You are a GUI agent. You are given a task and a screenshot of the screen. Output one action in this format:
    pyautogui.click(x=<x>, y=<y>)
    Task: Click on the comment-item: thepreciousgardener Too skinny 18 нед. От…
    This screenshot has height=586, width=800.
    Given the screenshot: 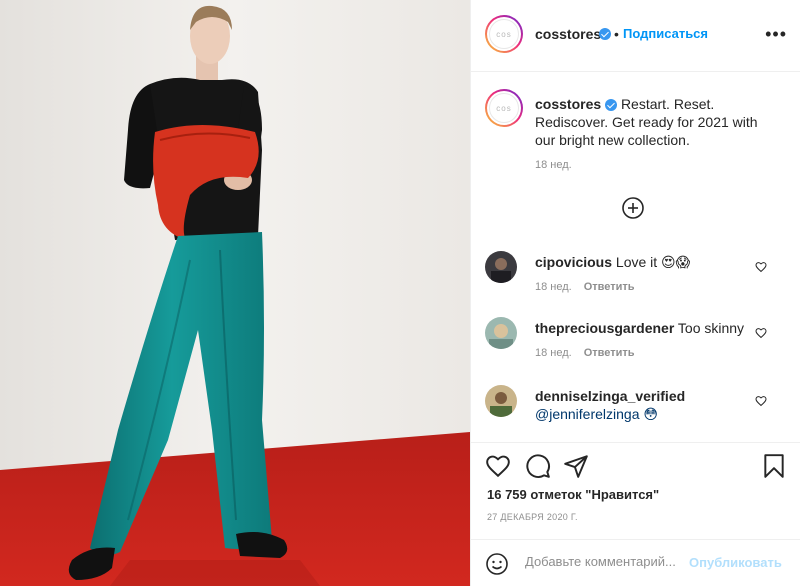 What is the action you would take?
    pyautogui.click(x=635, y=349)
    